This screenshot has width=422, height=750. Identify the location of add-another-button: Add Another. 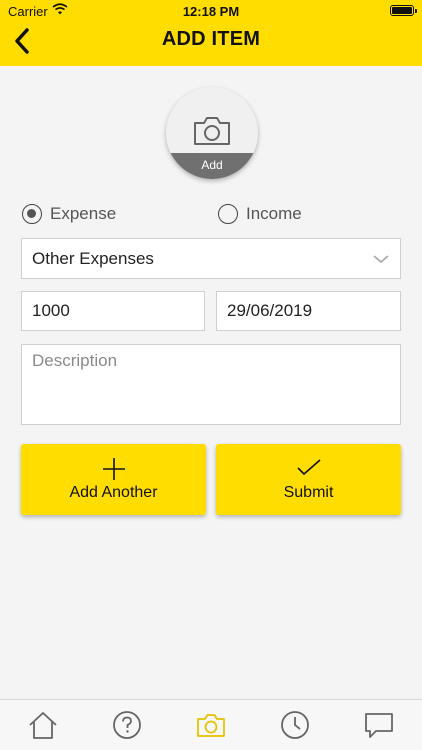
(113, 479).